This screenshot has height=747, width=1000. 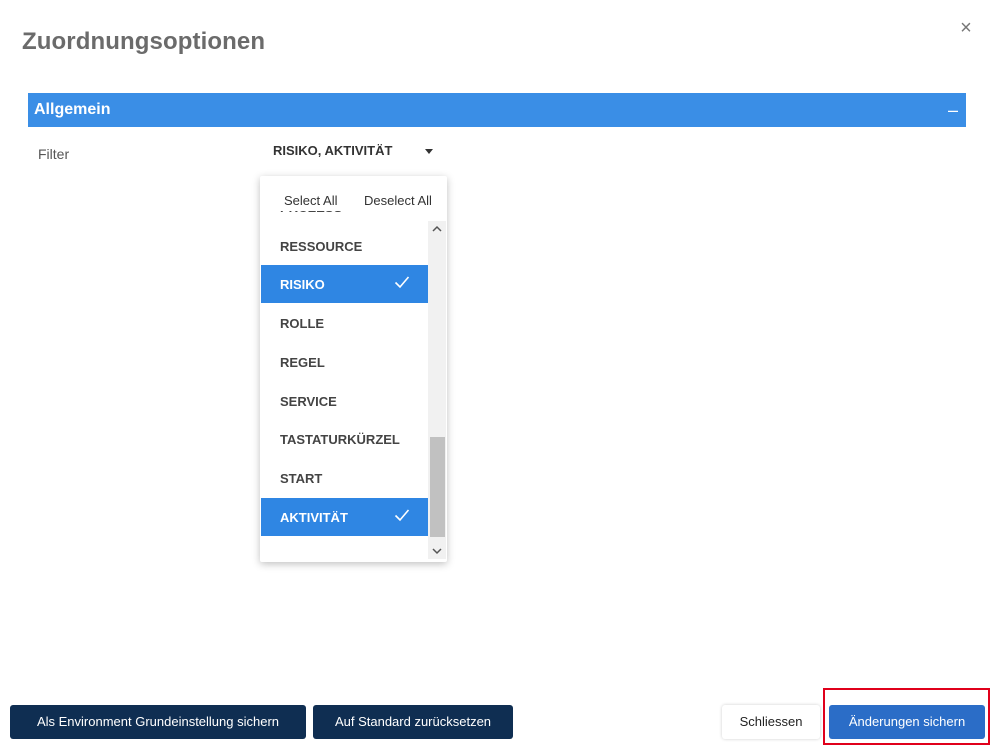 What do you see at coordinates (321, 246) in the screenshot?
I see `option-label: RESSOURCE` at bounding box center [321, 246].